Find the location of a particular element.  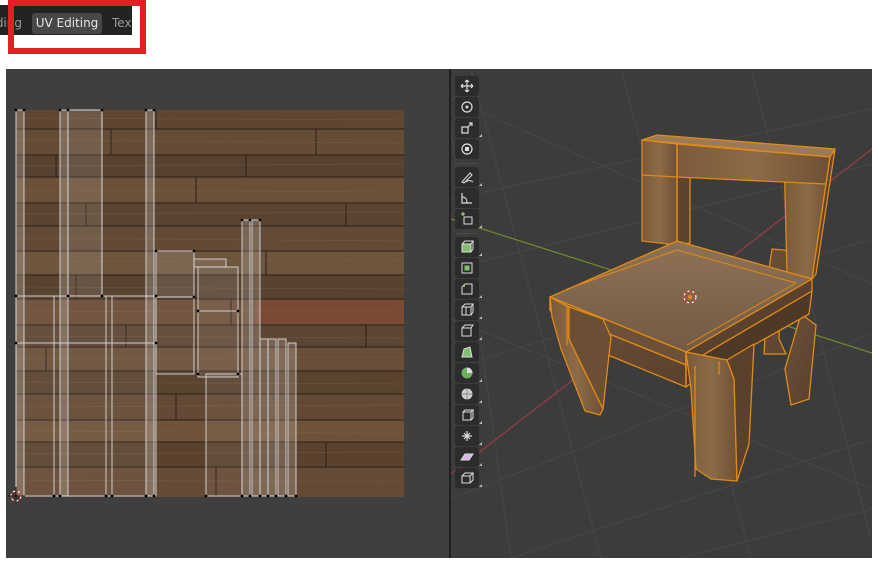

rotate-icon is located at coordinates (467, 107).